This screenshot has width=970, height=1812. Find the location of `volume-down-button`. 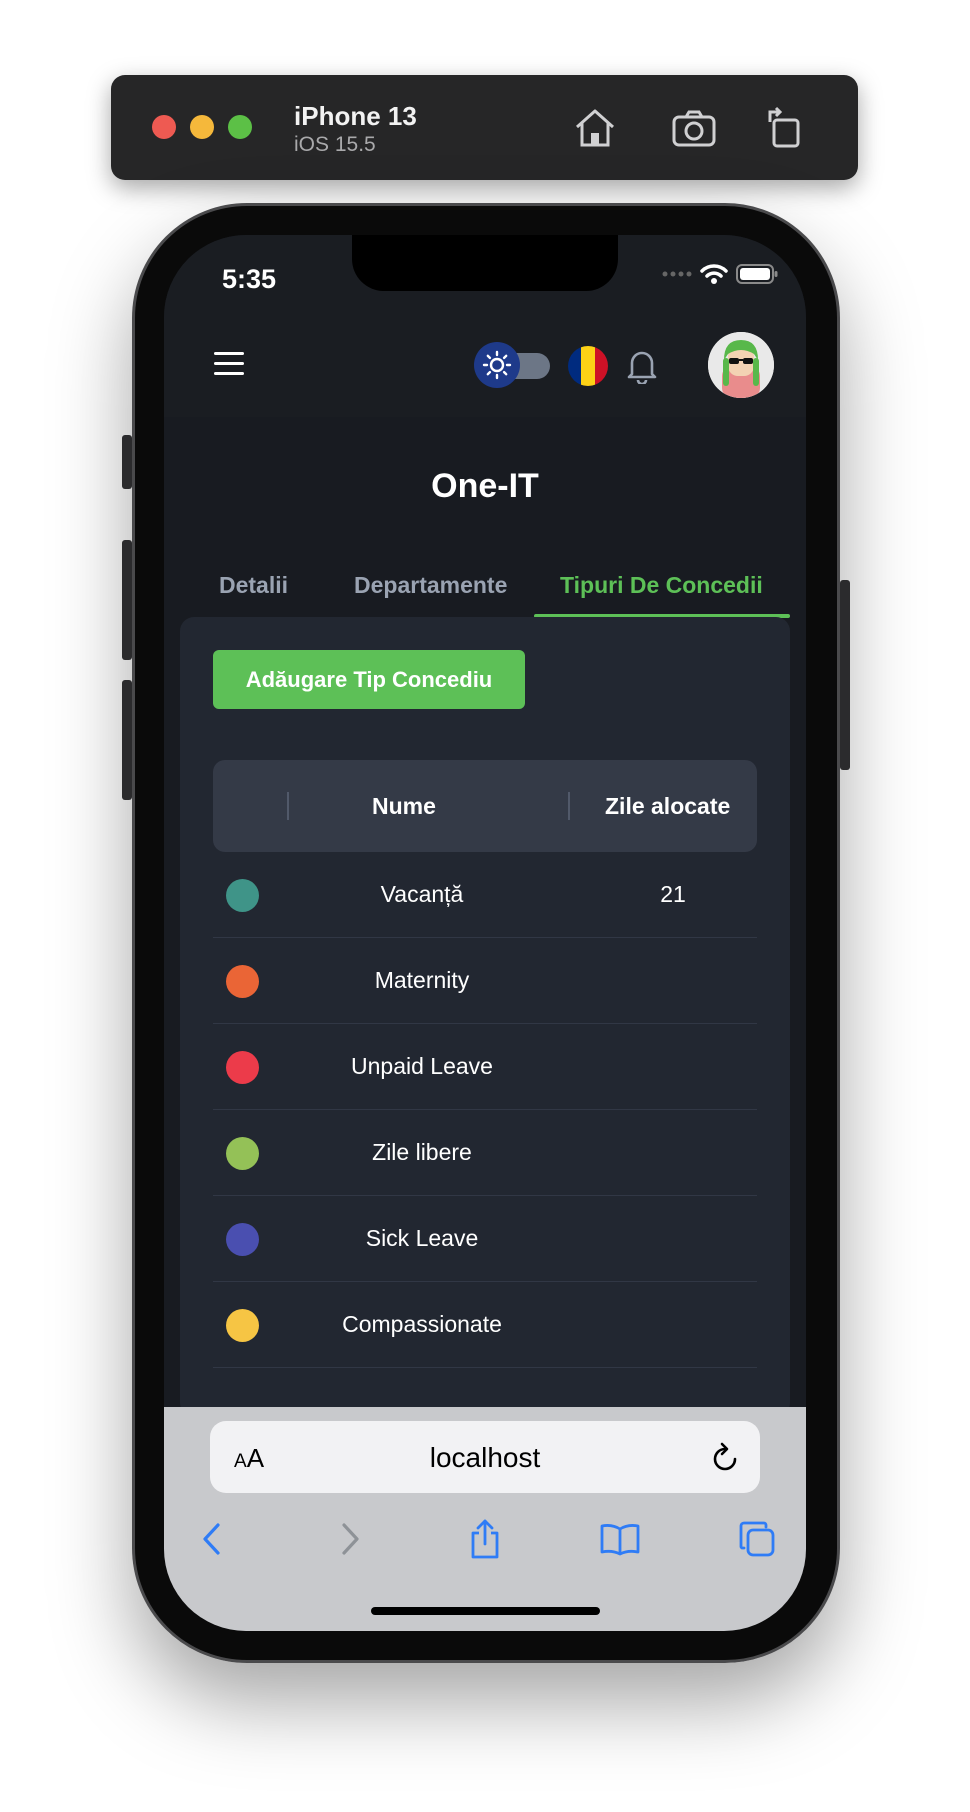

volume-down-button is located at coordinates (127, 740).